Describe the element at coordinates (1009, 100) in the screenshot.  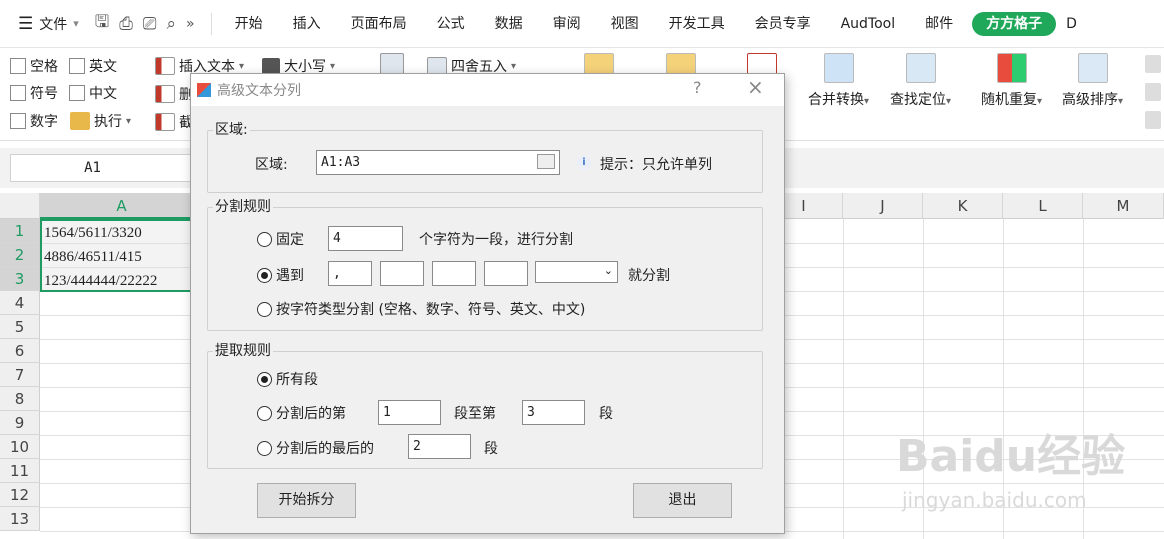
I see `random-repeat-label: 随机重复` at that location.